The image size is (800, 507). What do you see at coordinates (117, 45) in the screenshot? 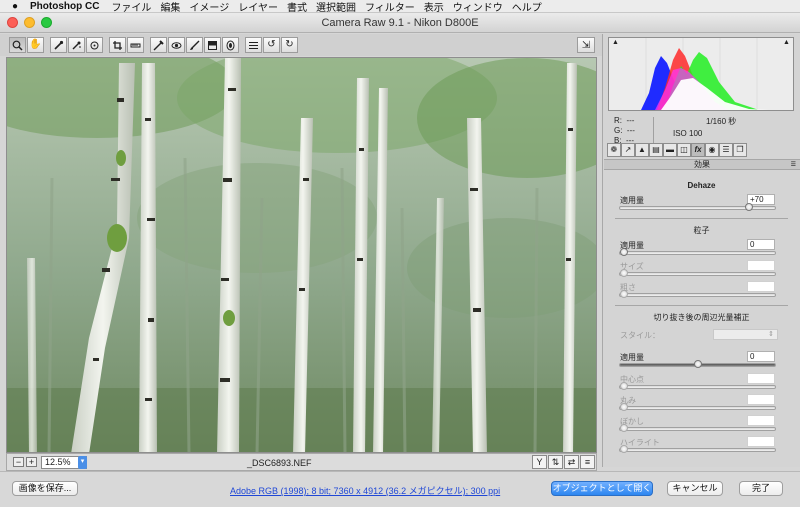
I see `crop-tool-button` at bounding box center [117, 45].